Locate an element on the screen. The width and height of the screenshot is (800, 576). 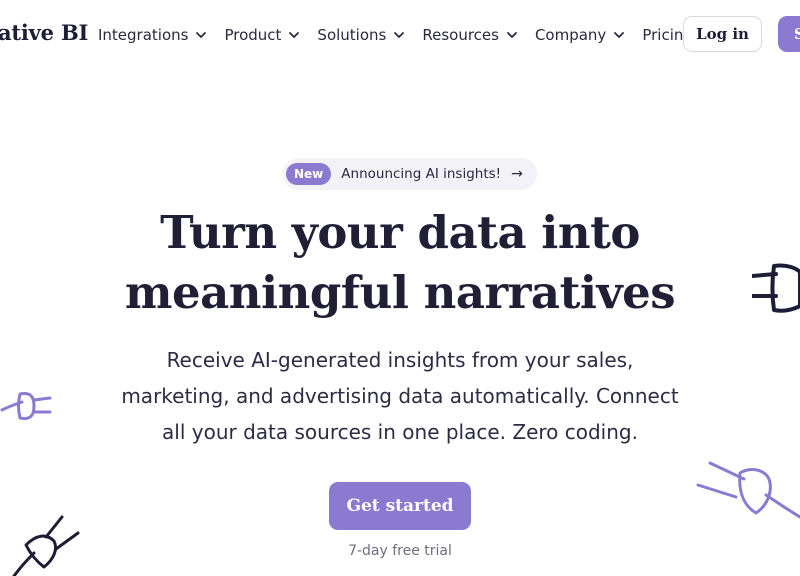
nav-solutions: Solutions is located at coordinates (361, 35).